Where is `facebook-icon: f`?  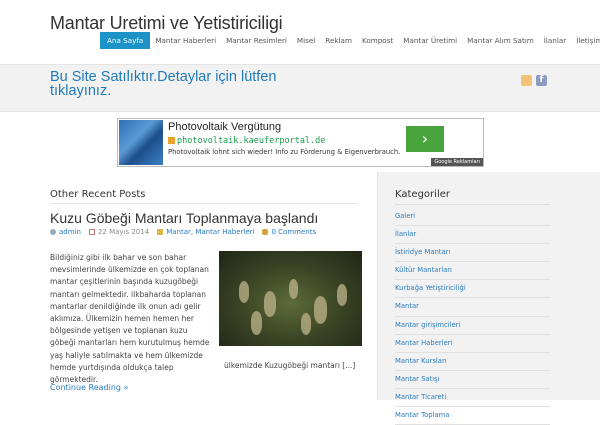
facebook-icon: f is located at coordinates (541, 80).